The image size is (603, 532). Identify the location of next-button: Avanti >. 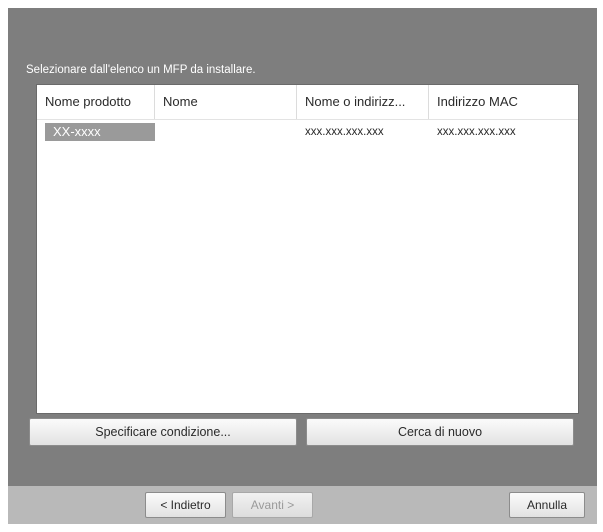
(272, 505).